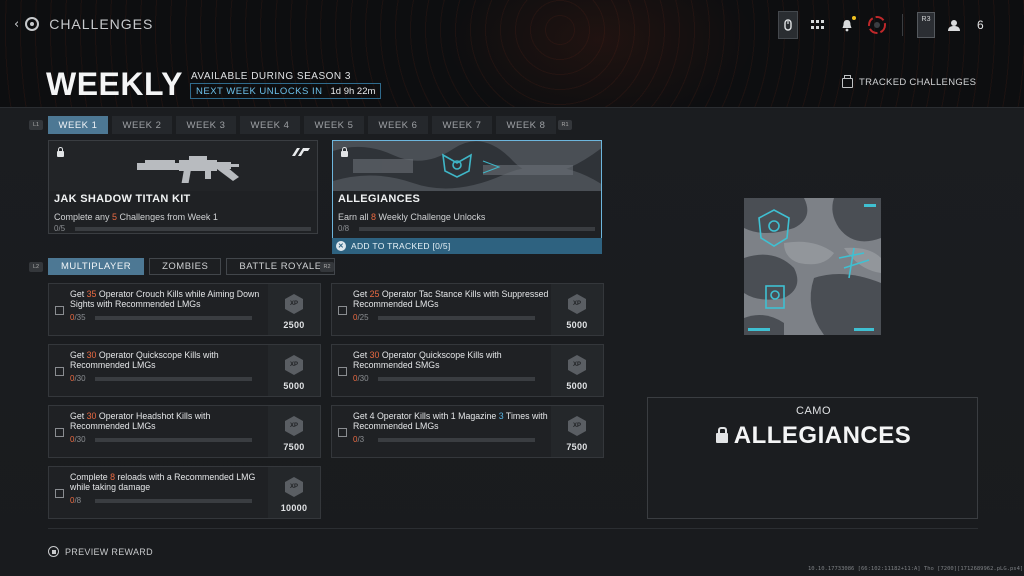  I want to click on challenge-progress-text: 0/3, so click(359, 439).